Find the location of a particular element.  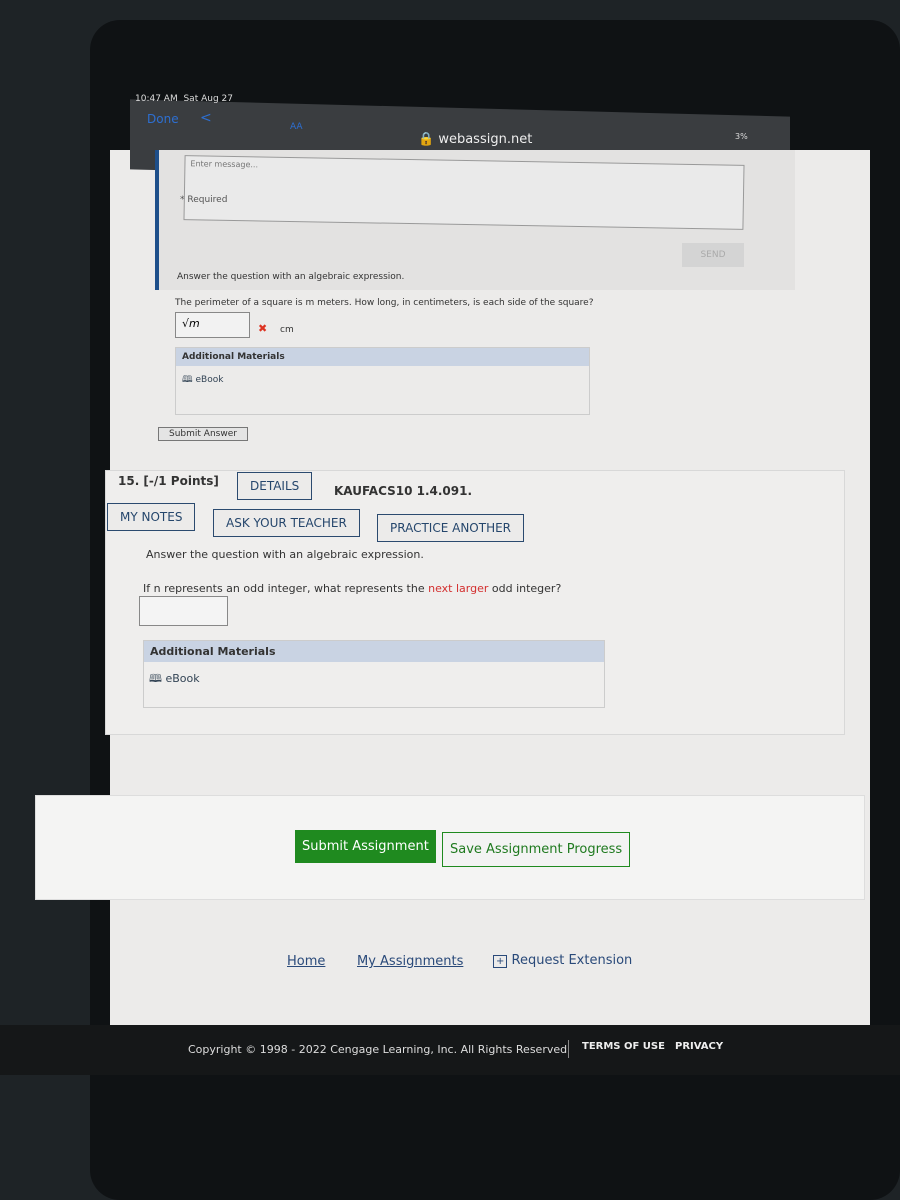

q15-emphasis: next larger is located at coordinates (458, 588).